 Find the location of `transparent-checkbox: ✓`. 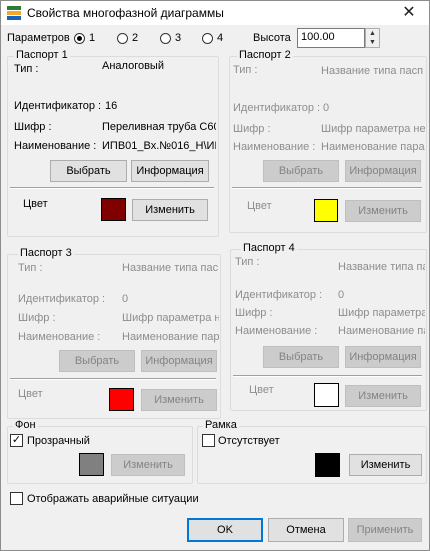

transparent-checkbox: ✓ is located at coordinates (16, 440).